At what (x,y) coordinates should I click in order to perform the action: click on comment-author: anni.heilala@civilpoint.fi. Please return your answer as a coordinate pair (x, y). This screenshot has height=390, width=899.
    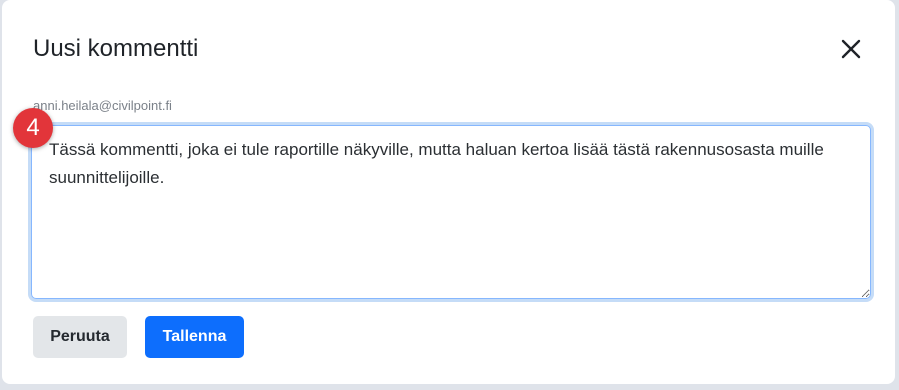
    Looking at the image, I should click on (102, 105).